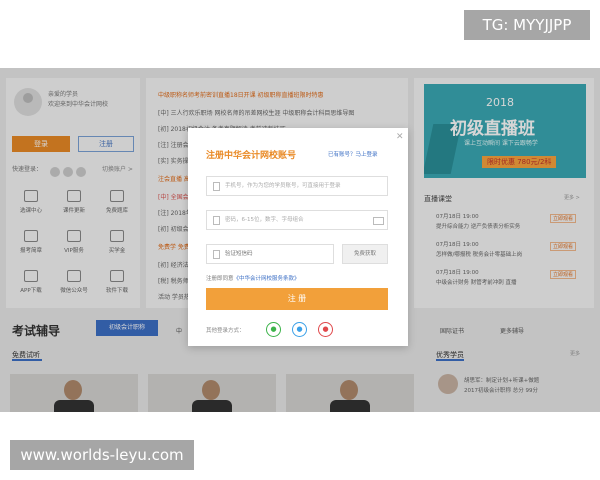 The image size is (600, 480). I want to click on phone-input, so click(295, 186).